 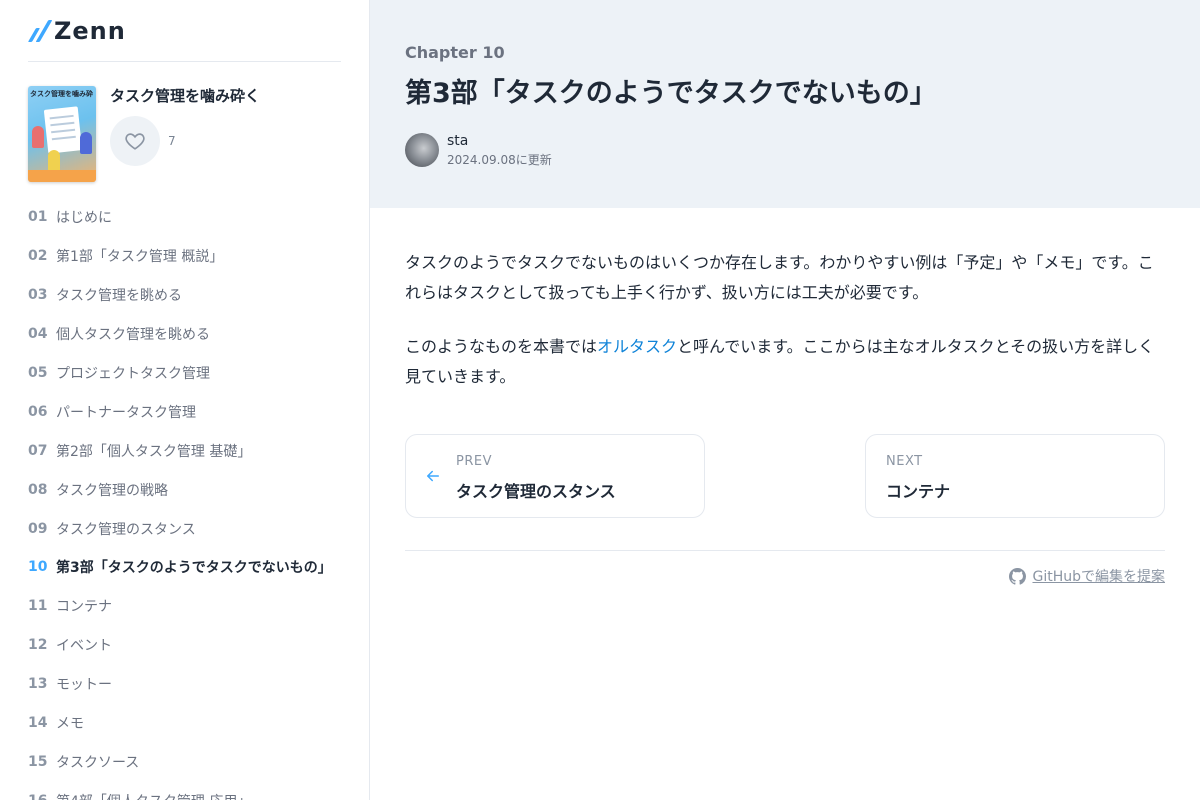 What do you see at coordinates (555, 476) in the screenshot?
I see `prev-chapter-card: PREV タスク管理のスタンス` at bounding box center [555, 476].